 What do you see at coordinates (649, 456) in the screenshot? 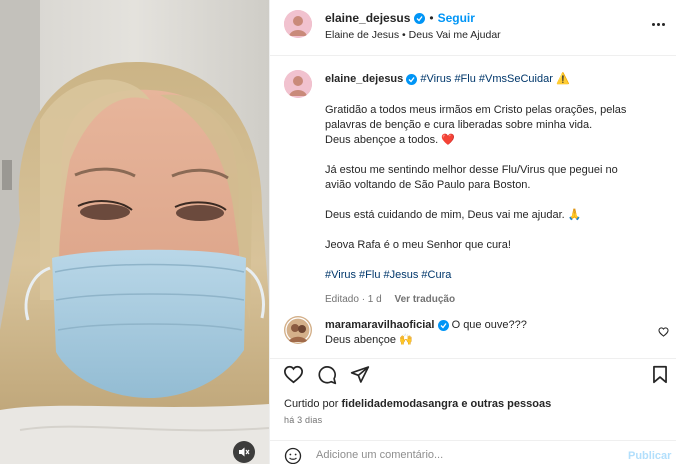
I see `publish-button: Publicar` at bounding box center [649, 456].